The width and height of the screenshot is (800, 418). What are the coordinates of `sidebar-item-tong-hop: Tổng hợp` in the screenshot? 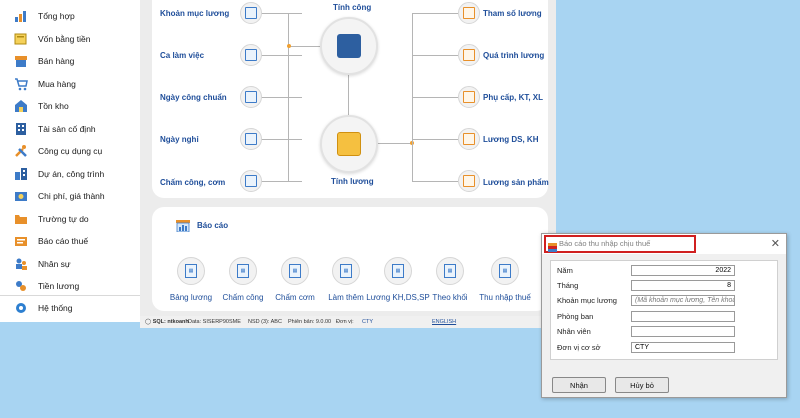 It's located at (70, 16).